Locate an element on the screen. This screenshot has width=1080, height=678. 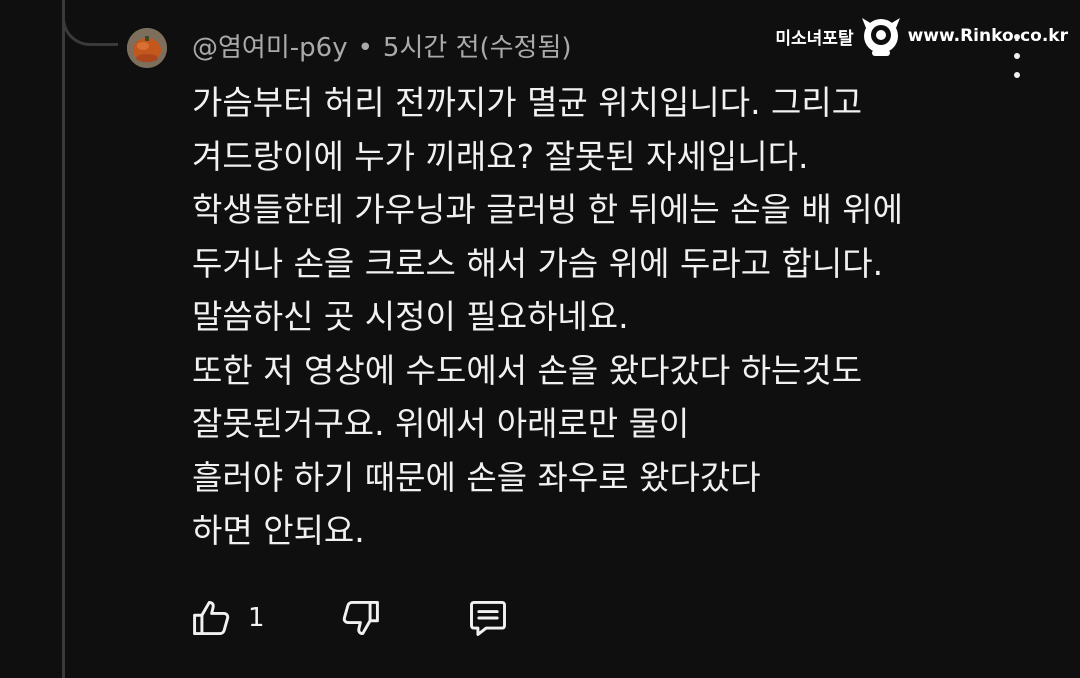
thread-branch-connector is located at coordinates (90, 23).